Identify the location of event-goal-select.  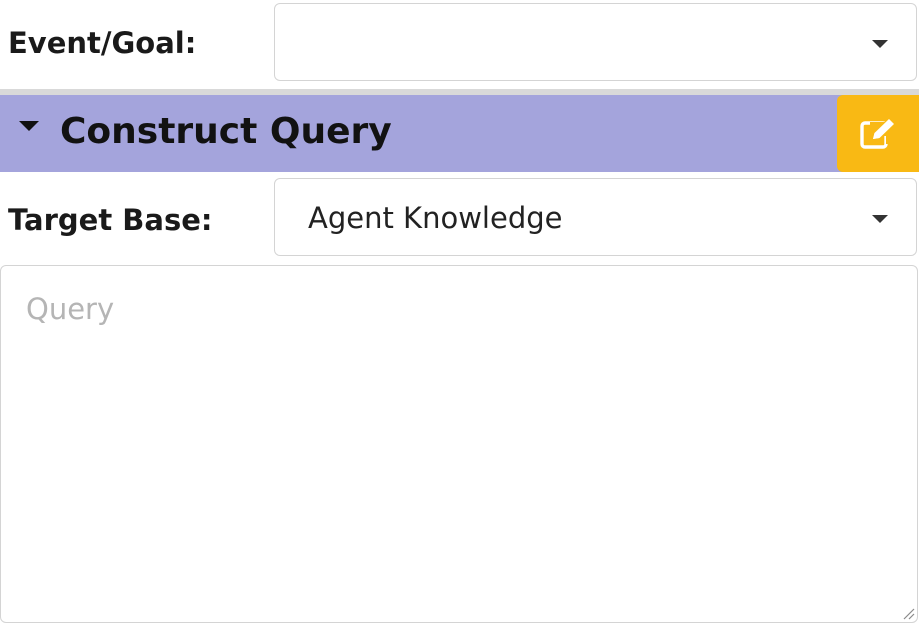
(595, 42).